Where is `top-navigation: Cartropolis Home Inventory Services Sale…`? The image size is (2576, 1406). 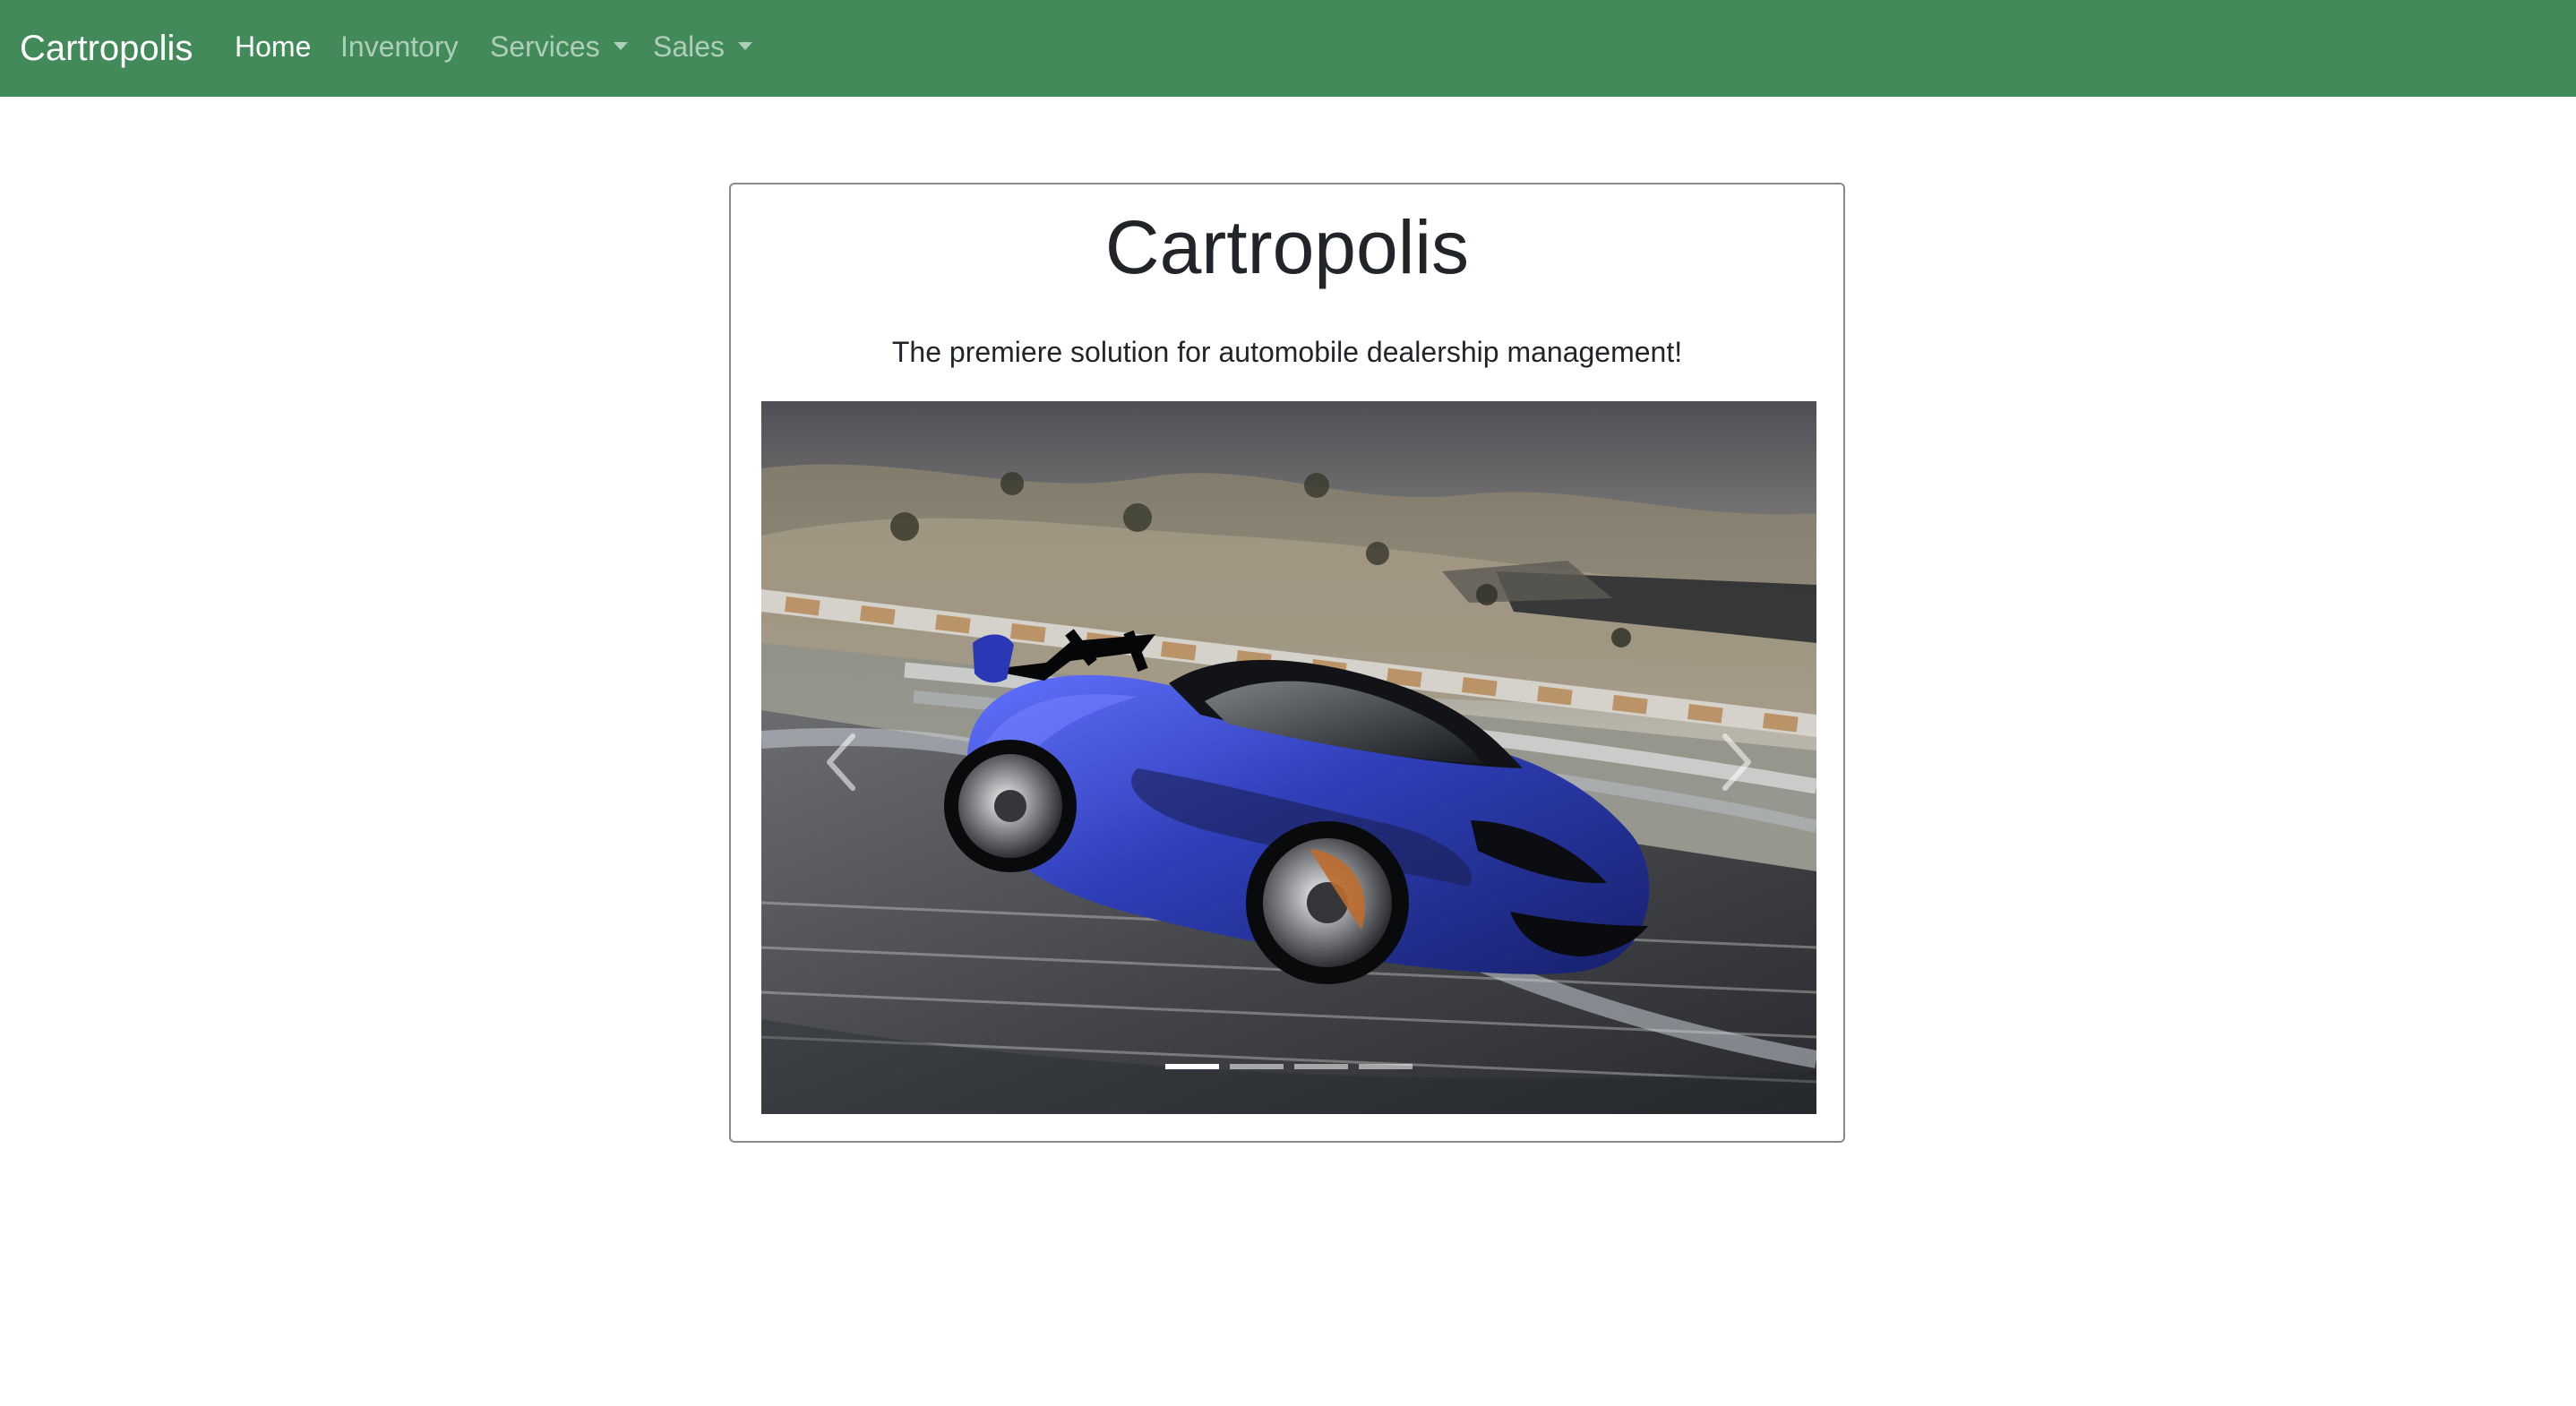 top-navigation: Cartropolis Home Inventory Services Sale… is located at coordinates (1288, 48).